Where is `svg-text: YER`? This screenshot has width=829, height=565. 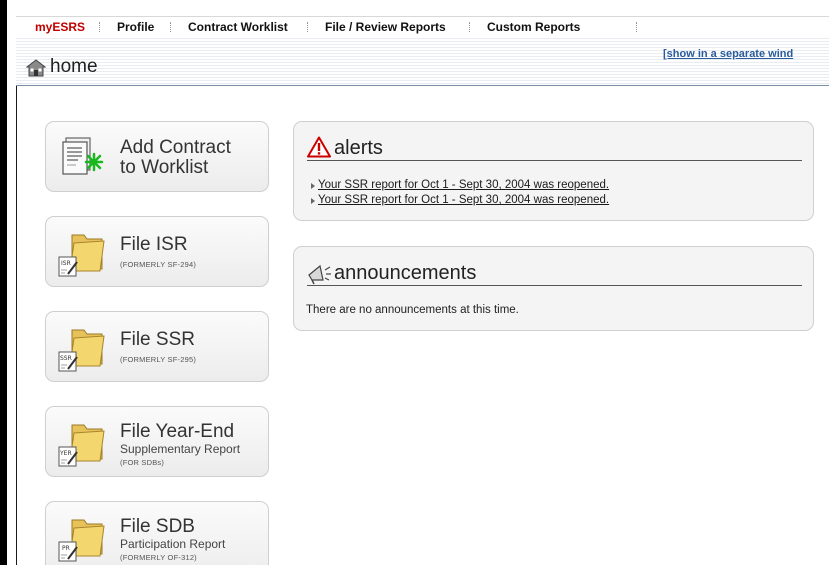
svg-text: YER is located at coordinates (65, 453).